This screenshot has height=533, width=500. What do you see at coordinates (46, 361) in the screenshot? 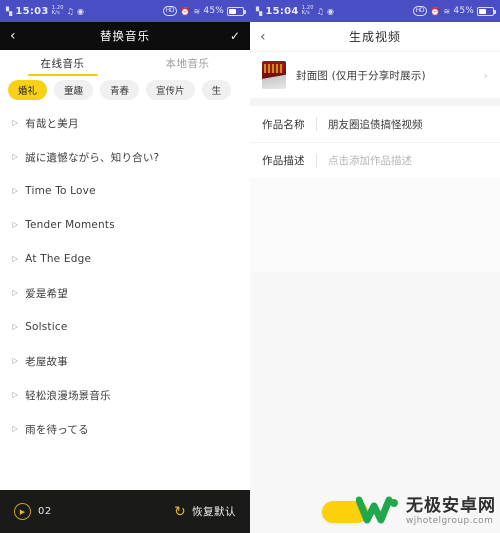
I see `song-title: 老屋故事` at bounding box center [46, 361].